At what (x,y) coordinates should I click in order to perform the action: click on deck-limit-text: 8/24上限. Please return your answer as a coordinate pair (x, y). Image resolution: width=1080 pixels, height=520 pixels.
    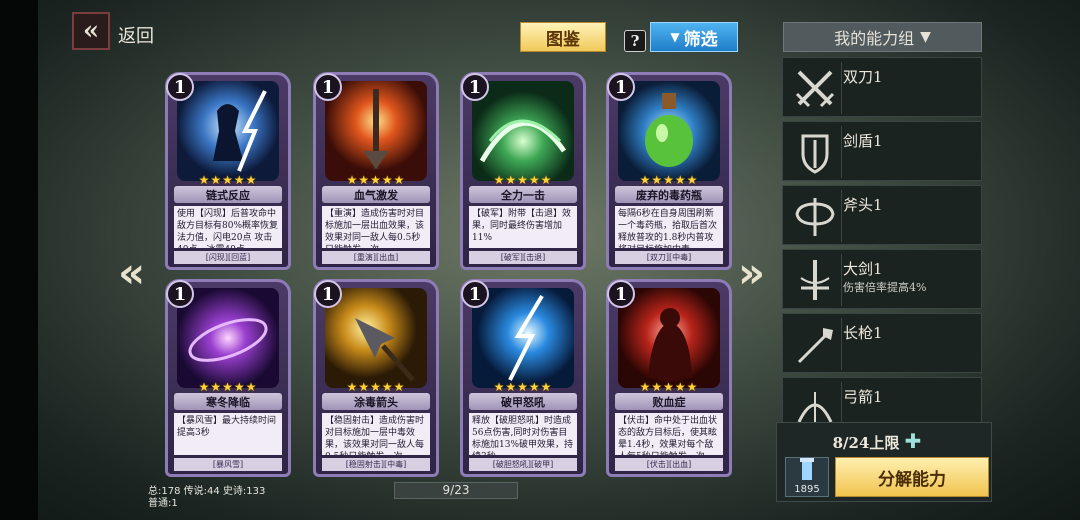
    Looking at the image, I should click on (866, 443).